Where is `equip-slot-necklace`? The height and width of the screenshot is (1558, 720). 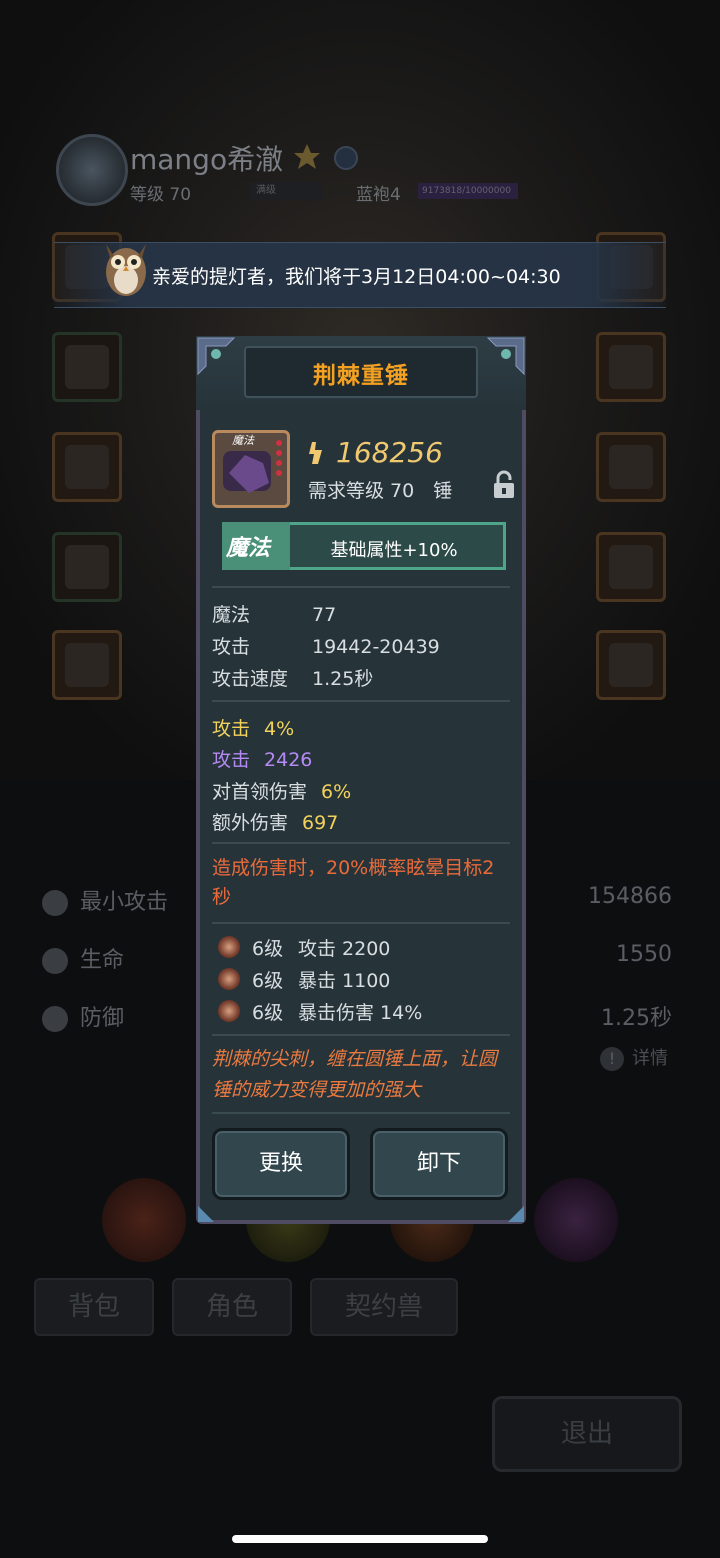 equip-slot-necklace is located at coordinates (631, 467).